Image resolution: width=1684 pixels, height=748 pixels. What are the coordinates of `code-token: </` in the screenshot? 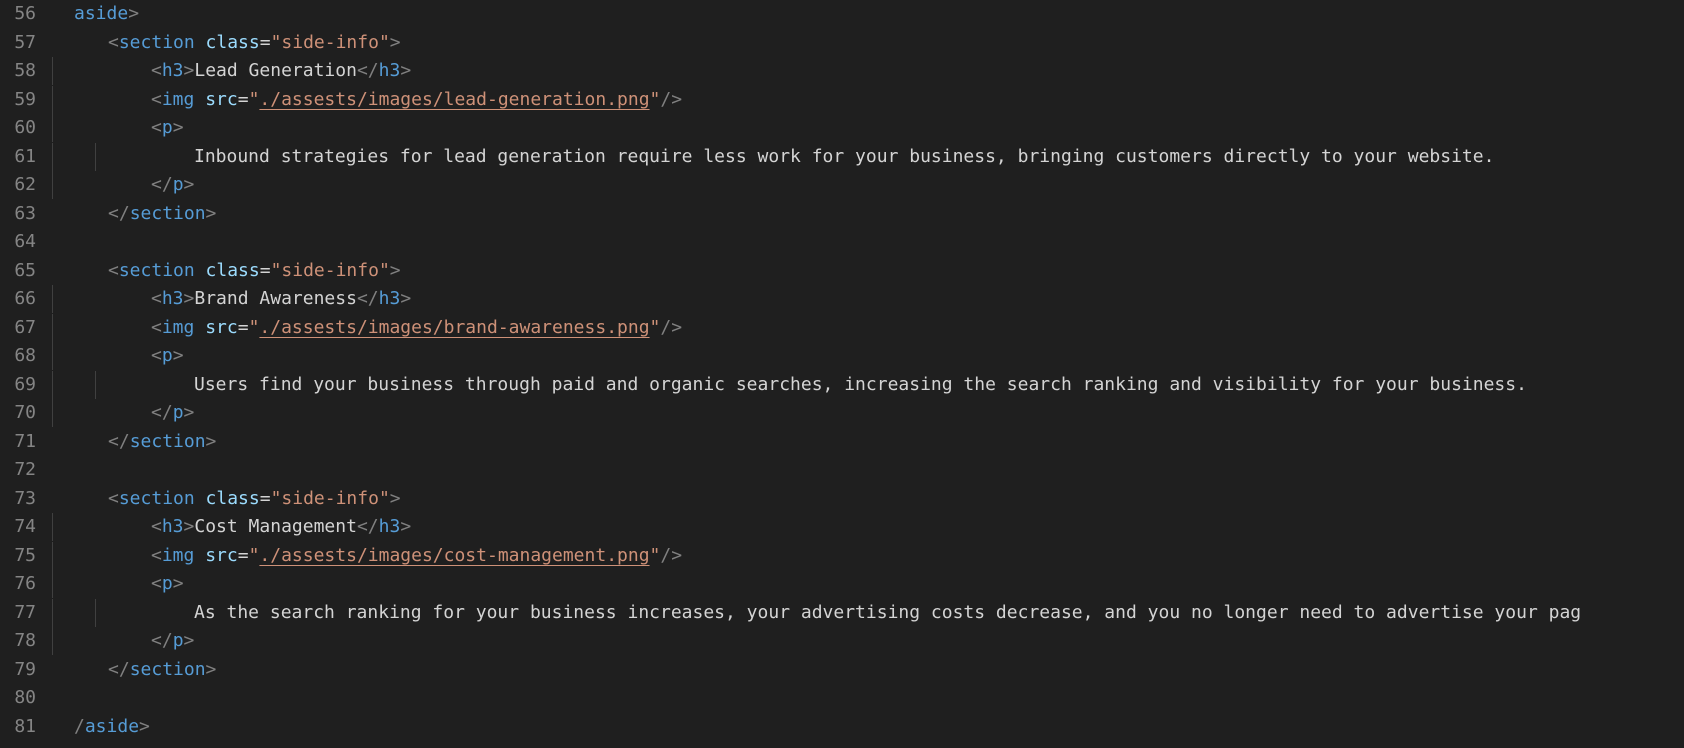 It's located at (367, 298).